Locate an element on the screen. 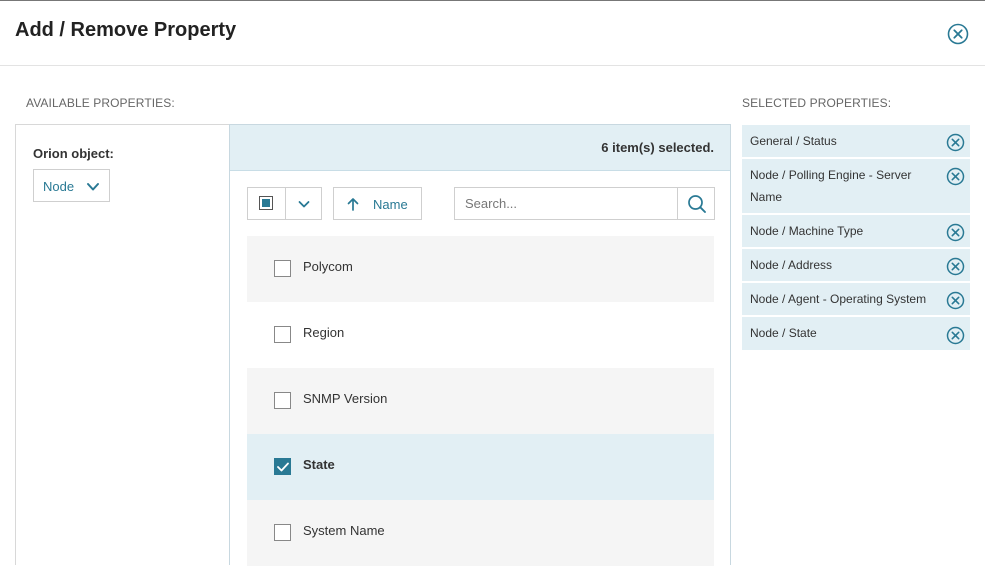 The width and height of the screenshot is (985, 566). partial-check-icon is located at coordinates (266, 203).